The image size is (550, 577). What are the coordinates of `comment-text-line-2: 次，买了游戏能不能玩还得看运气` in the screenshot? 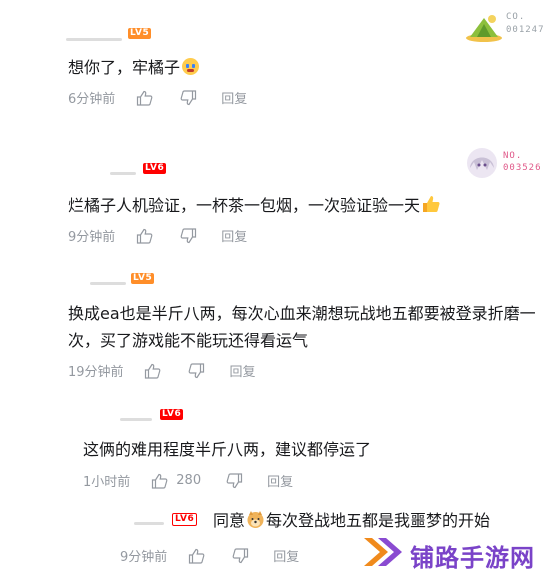 It's located at (188, 340).